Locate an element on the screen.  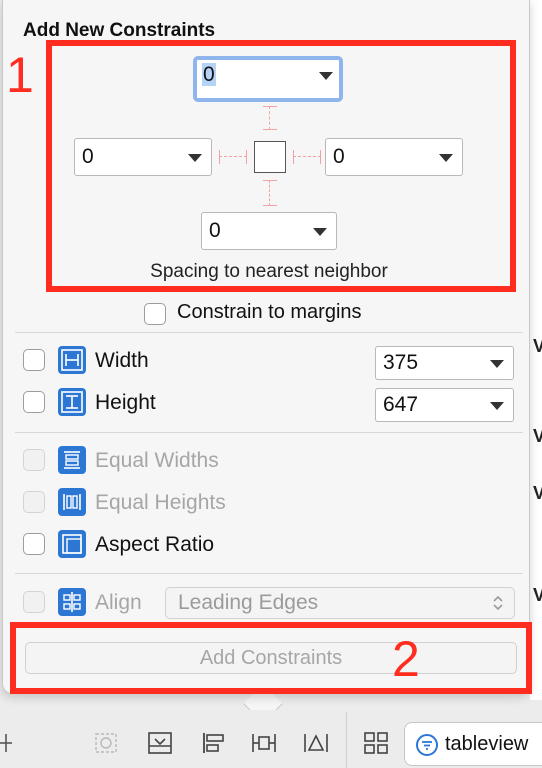
update-frames-icon is located at coordinates (106, 743).